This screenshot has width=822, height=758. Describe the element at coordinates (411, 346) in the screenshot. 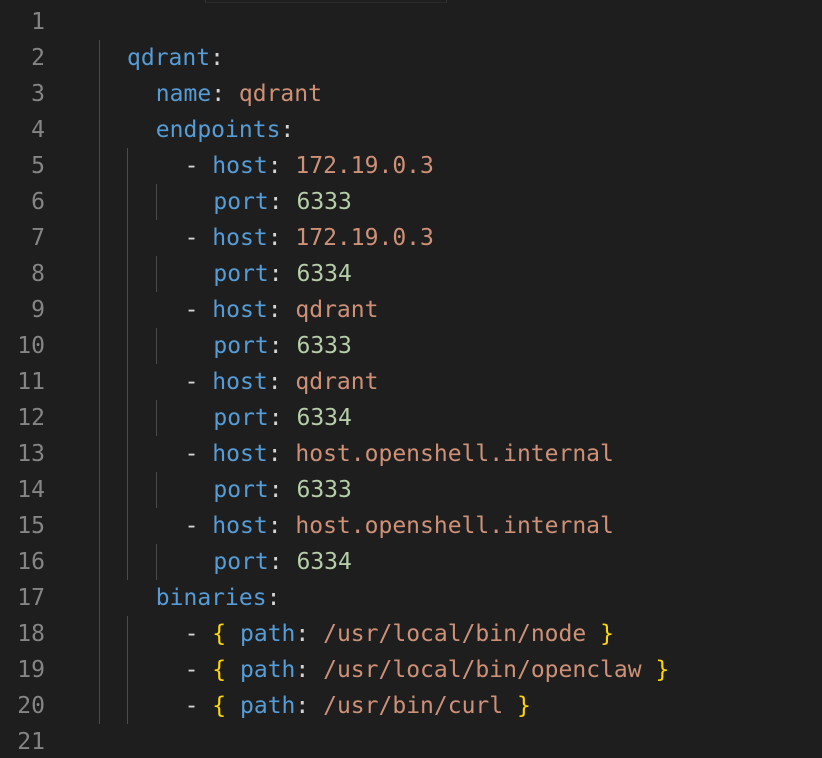

I see `code-line: 10 port: 6333` at that location.